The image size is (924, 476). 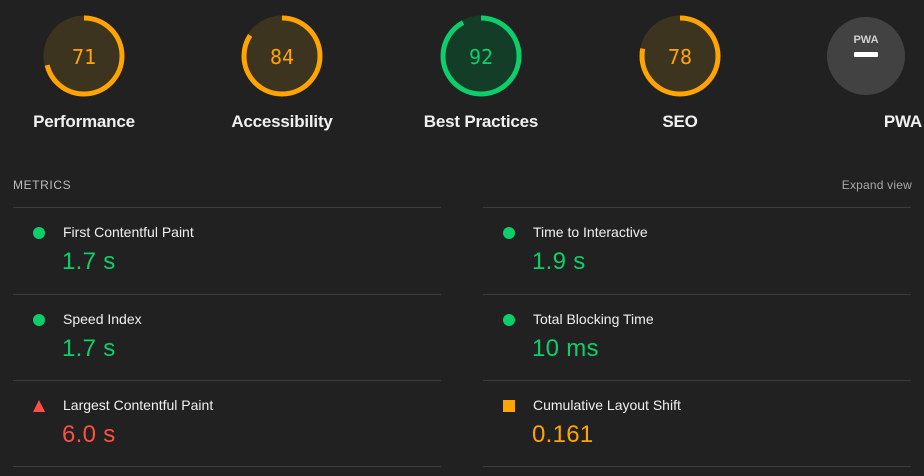 I want to click on gauge-best-practices: 92 Best Practices, so click(x=481, y=73).